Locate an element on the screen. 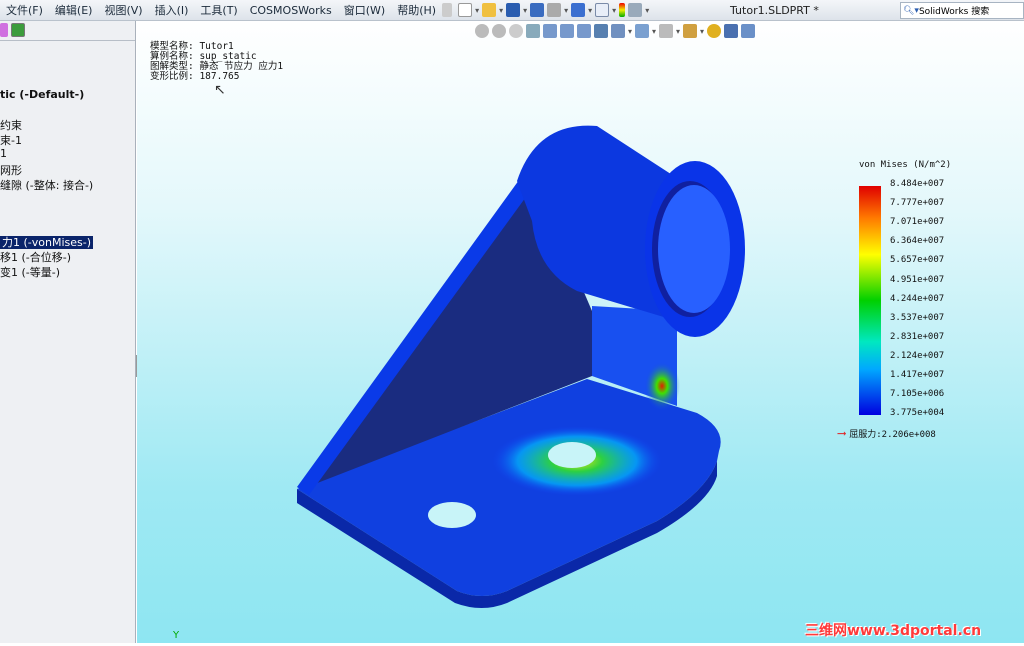 Image resolution: width=1024 pixels, height=646 pixels. legend-tick: 2.124e+007 is located at coordinates (917, 355).